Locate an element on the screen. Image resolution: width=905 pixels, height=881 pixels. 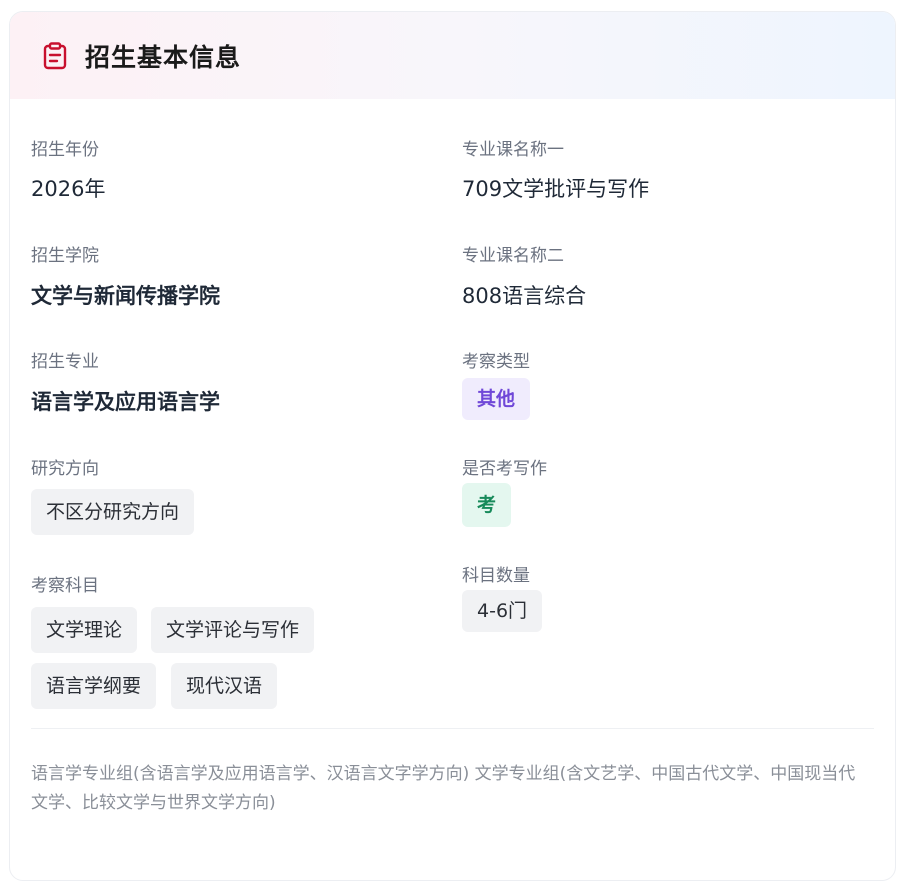
direction-label: 研究方向 is located at coordinates (65, 469).